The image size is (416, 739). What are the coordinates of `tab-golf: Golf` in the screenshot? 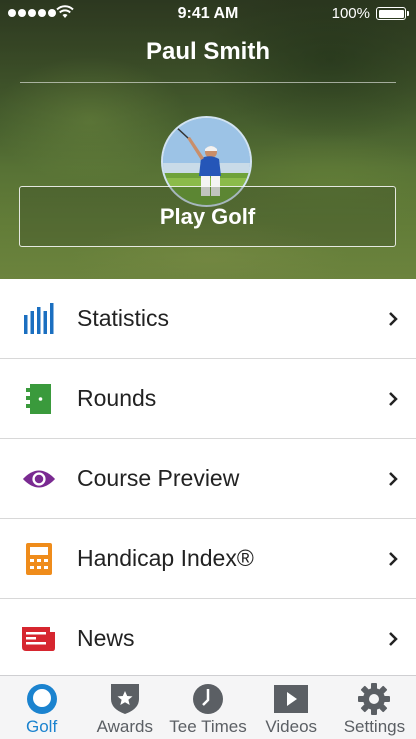 It's located at (41, 707).